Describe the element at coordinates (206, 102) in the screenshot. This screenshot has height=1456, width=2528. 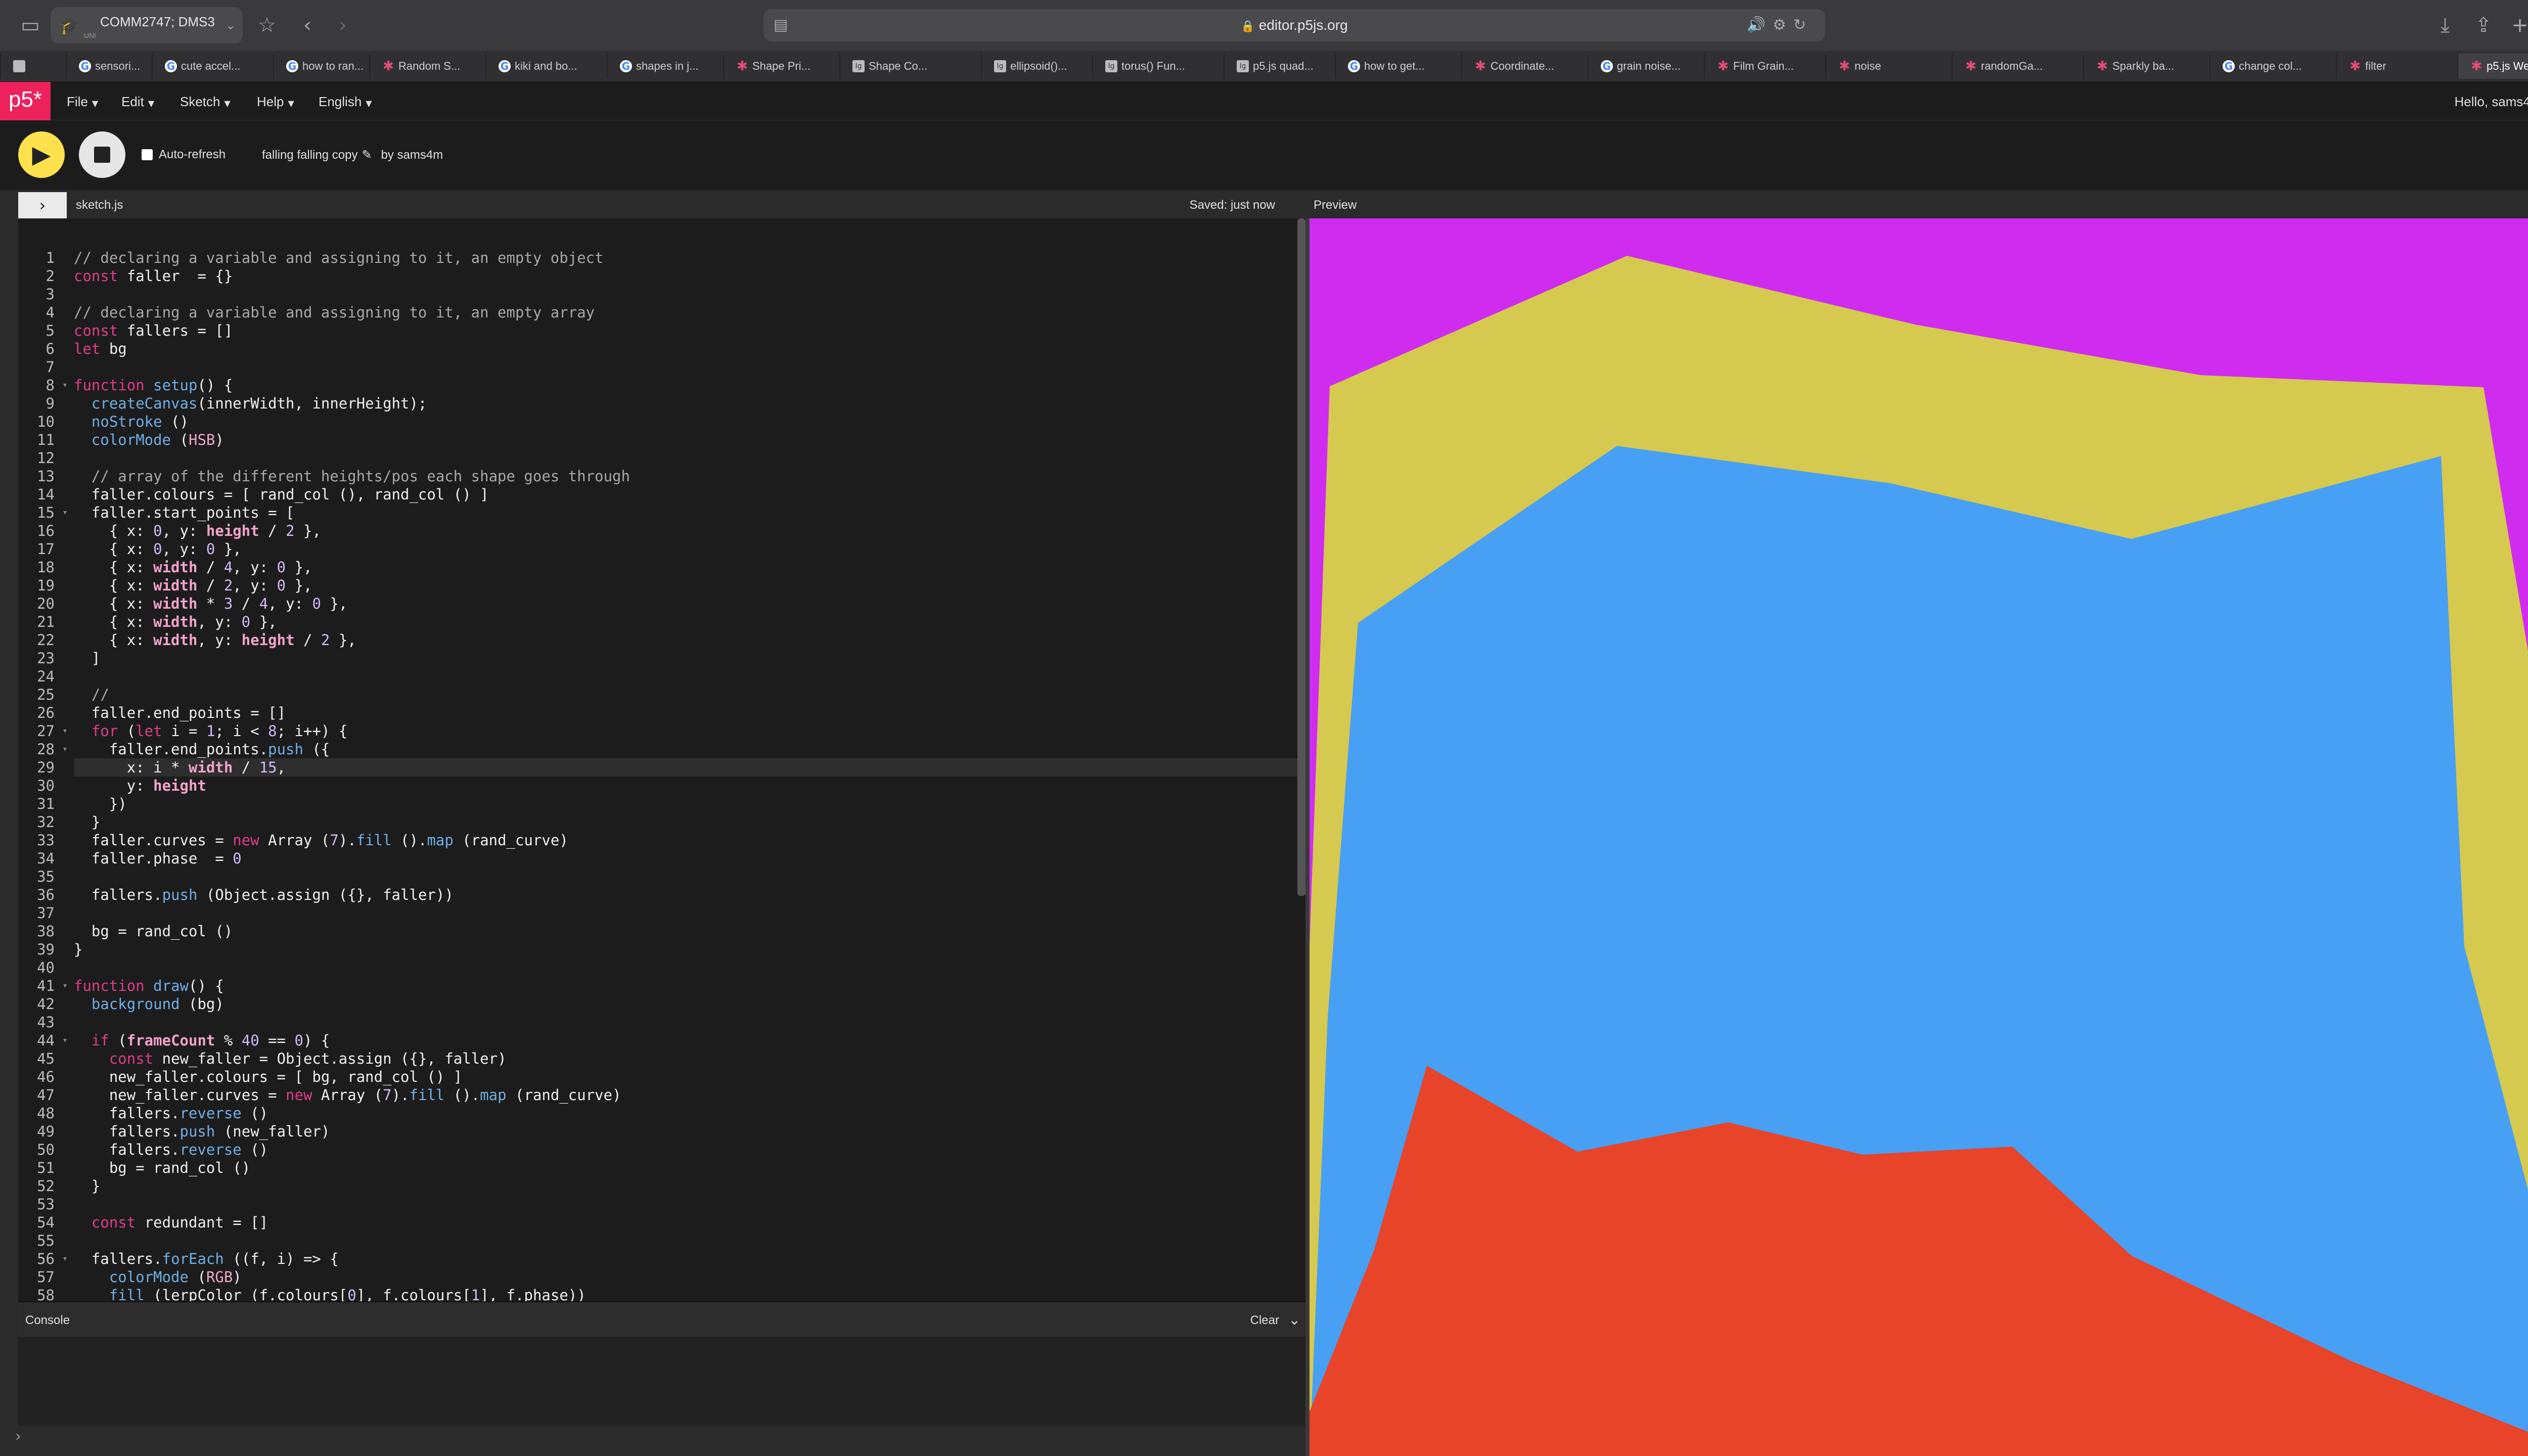
I see `menu-sketch: Sketch ▼` at that location.